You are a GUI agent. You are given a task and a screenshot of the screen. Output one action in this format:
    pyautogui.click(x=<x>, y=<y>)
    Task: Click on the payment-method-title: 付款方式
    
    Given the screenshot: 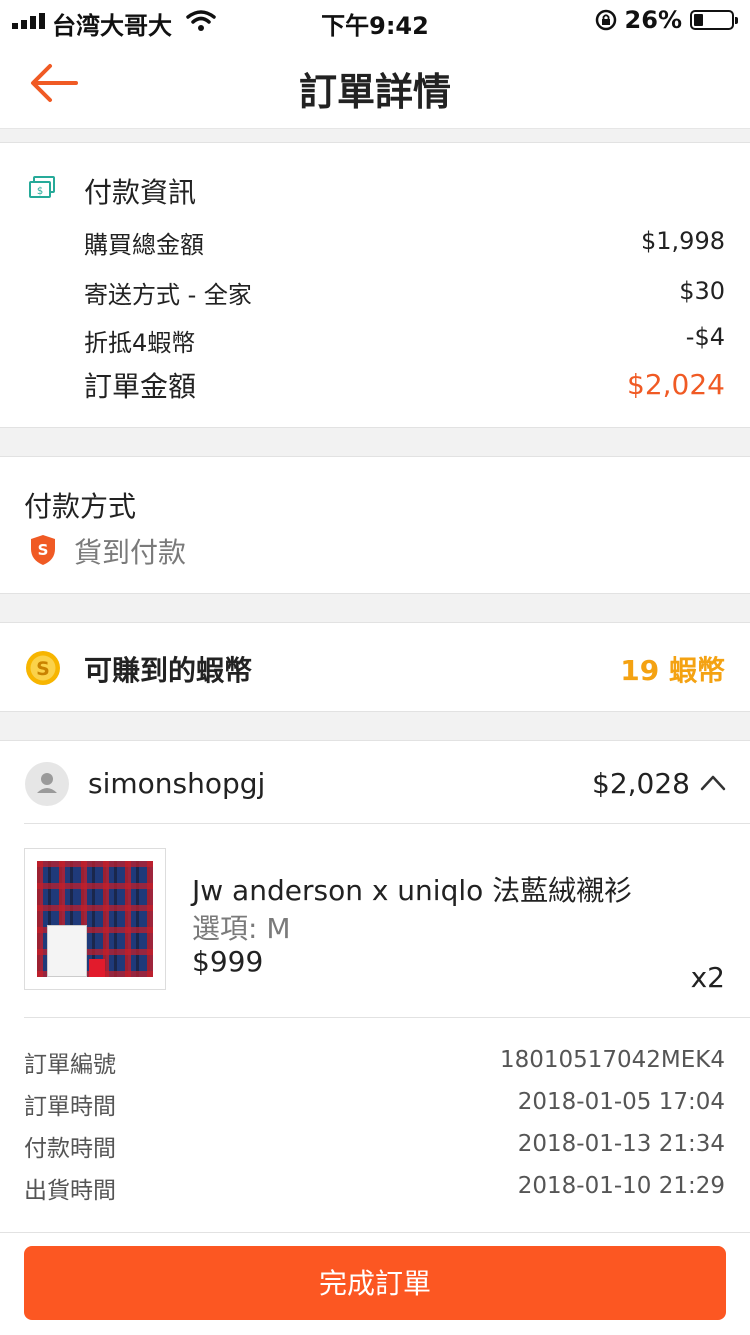 What is the action you would take?
    pyautogui.click(x=80, y=506)
    